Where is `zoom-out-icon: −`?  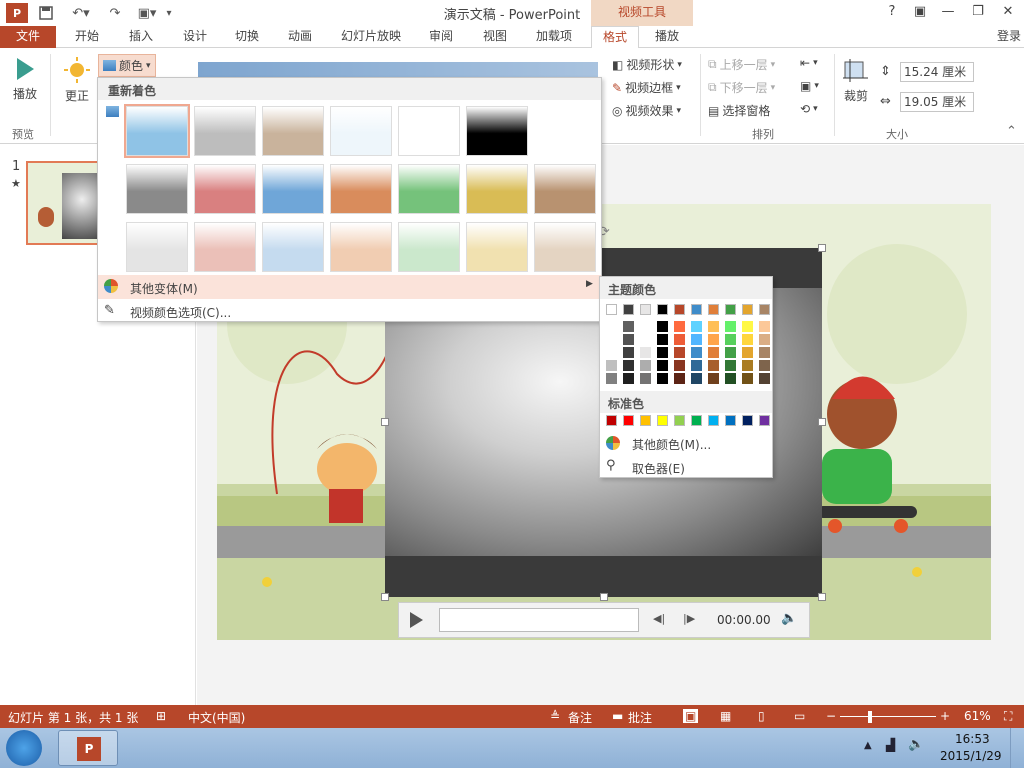 zoom-out-icon: − is located at coordinates (831, 716).